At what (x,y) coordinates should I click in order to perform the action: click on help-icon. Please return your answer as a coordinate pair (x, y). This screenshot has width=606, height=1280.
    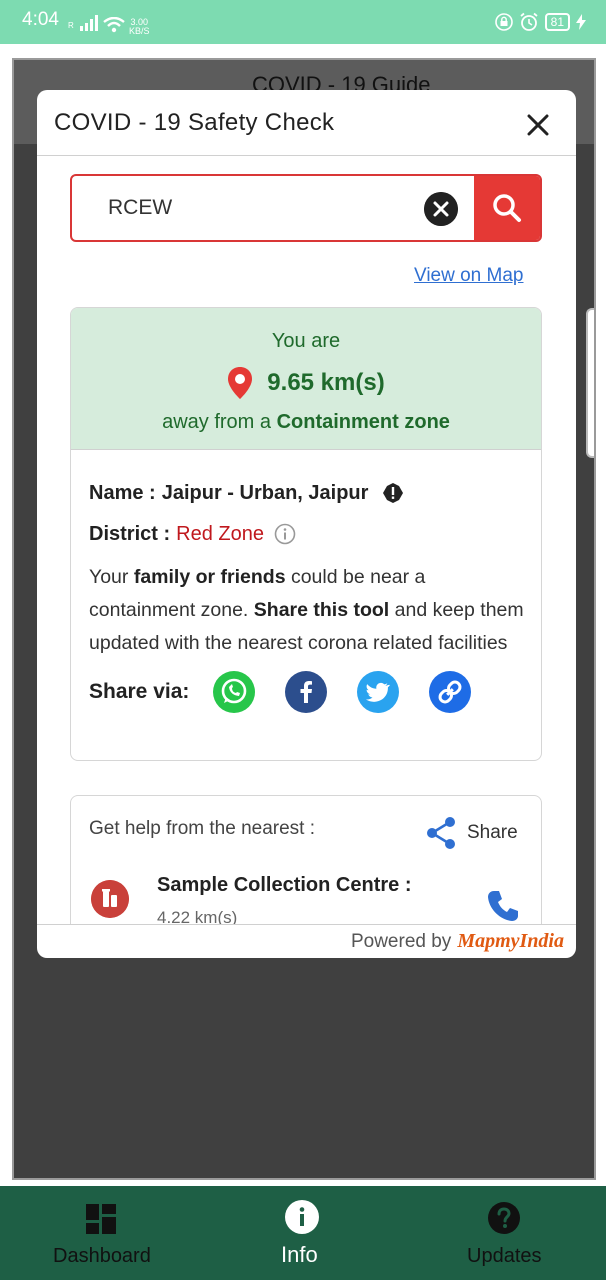
    Looking at the image, I should click on (504, 1218).